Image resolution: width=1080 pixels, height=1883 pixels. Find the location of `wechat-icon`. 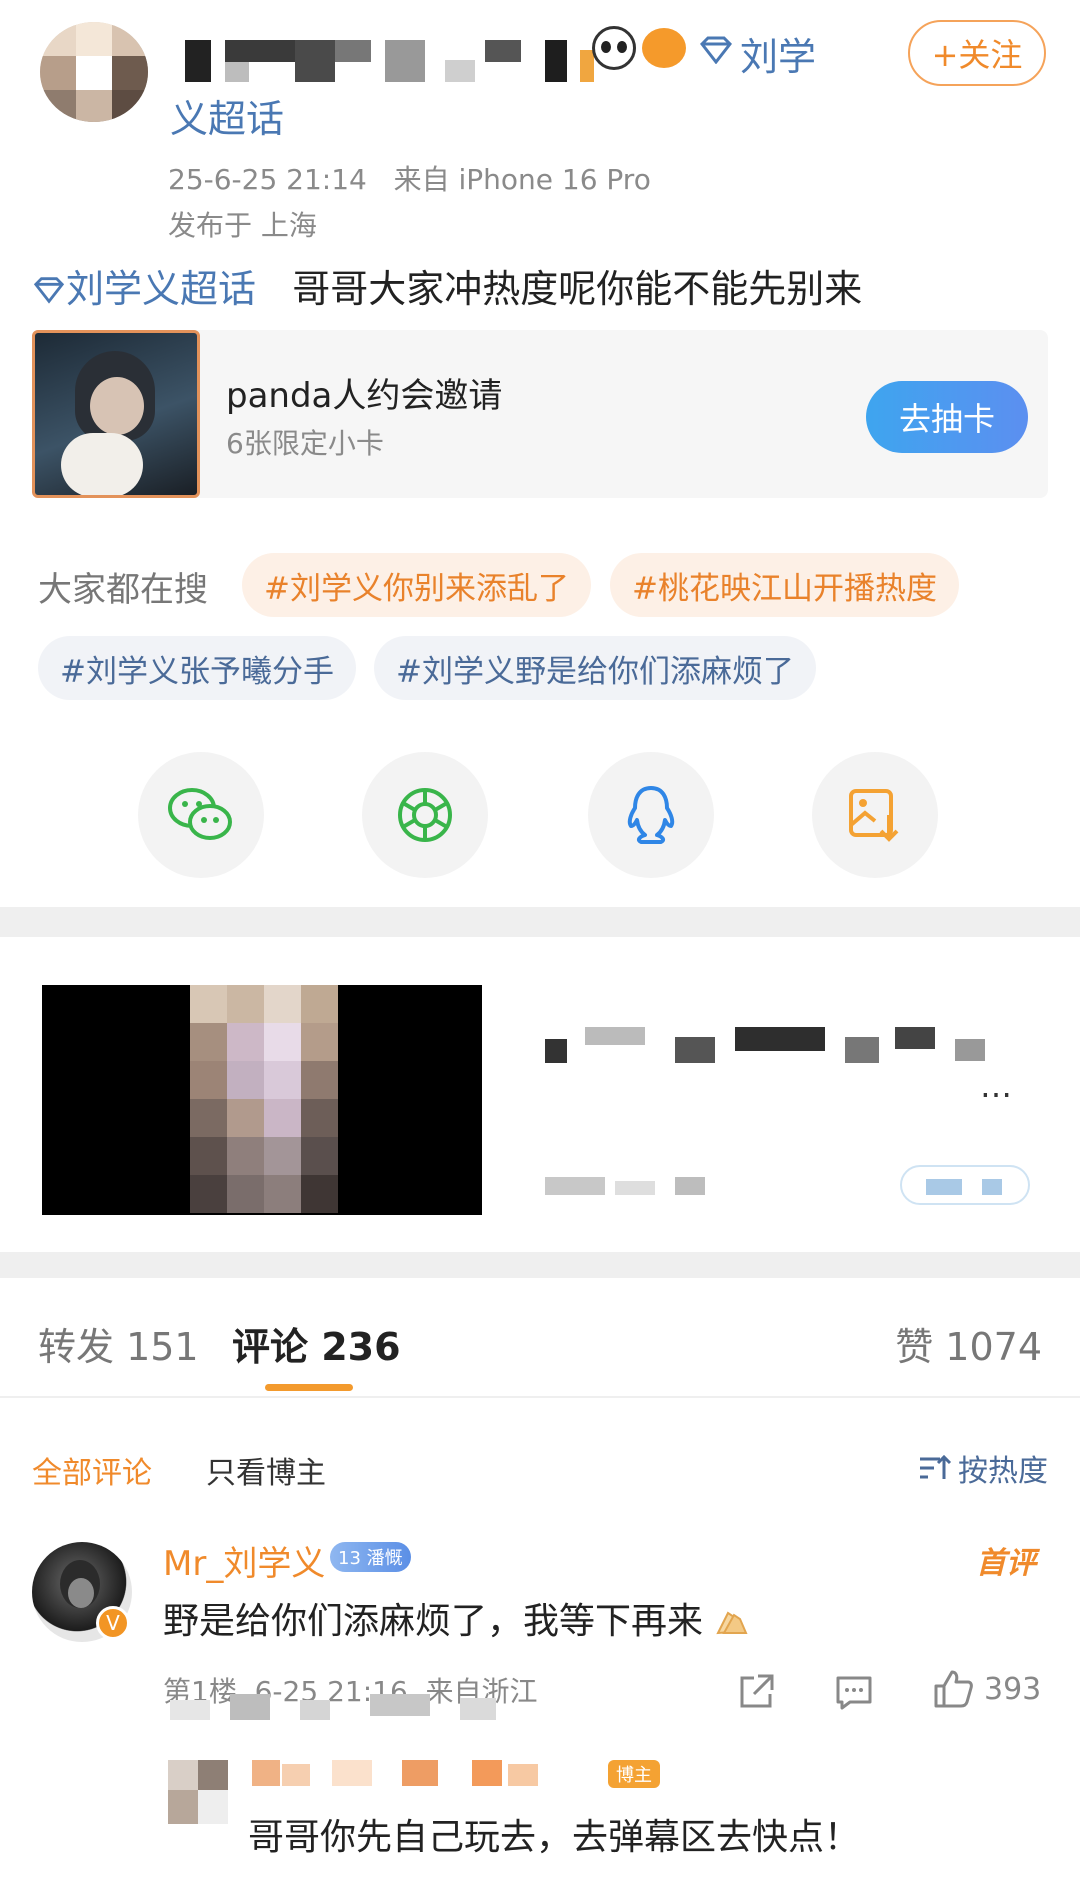

wechat-icon is located at coordinates (200, 814).